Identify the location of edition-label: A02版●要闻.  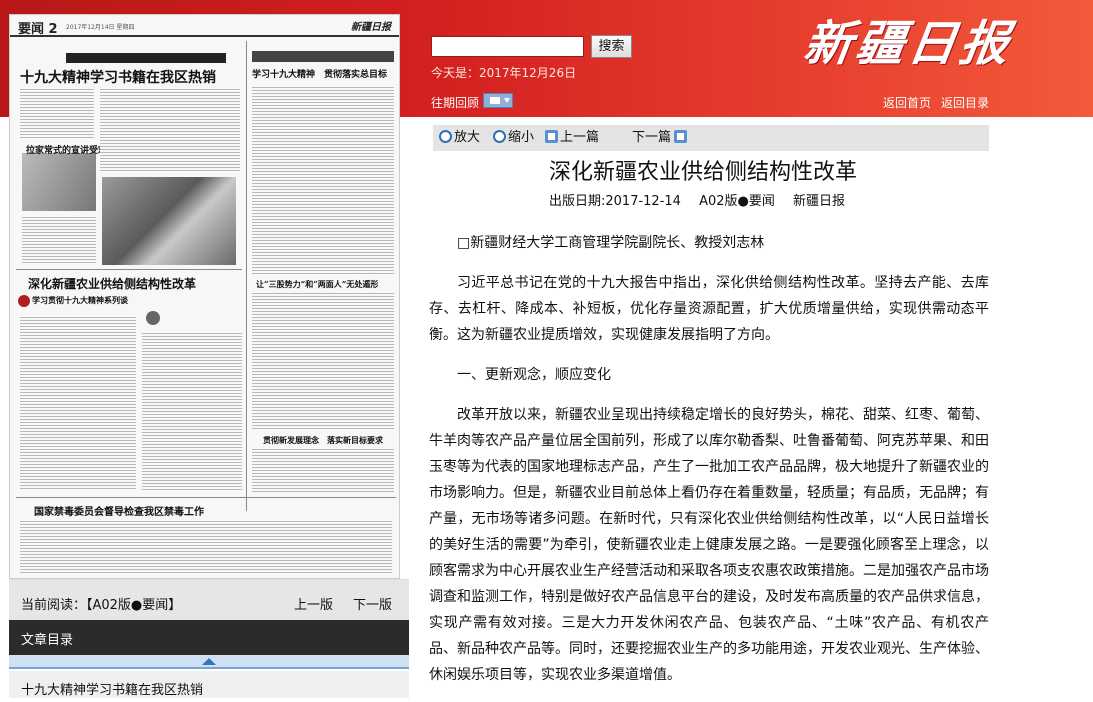
(737, 201).